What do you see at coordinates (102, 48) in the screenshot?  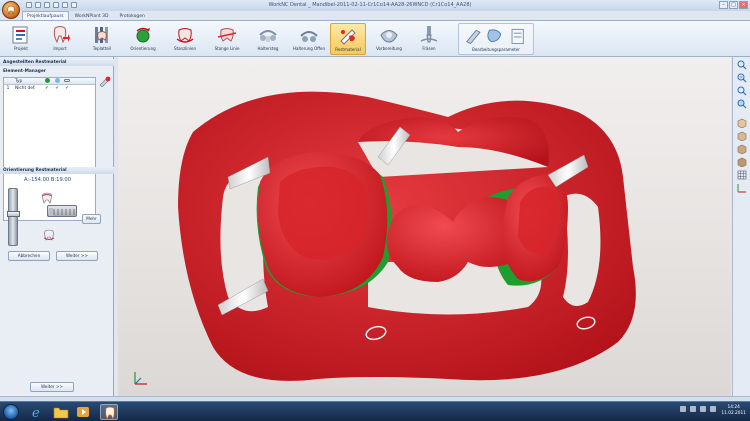 I see `teplatteil-label: Teplatteil` at bounding box center [102, 48].